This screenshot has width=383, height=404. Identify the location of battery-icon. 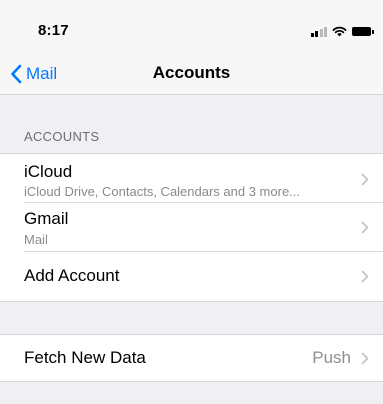
(363, 31).